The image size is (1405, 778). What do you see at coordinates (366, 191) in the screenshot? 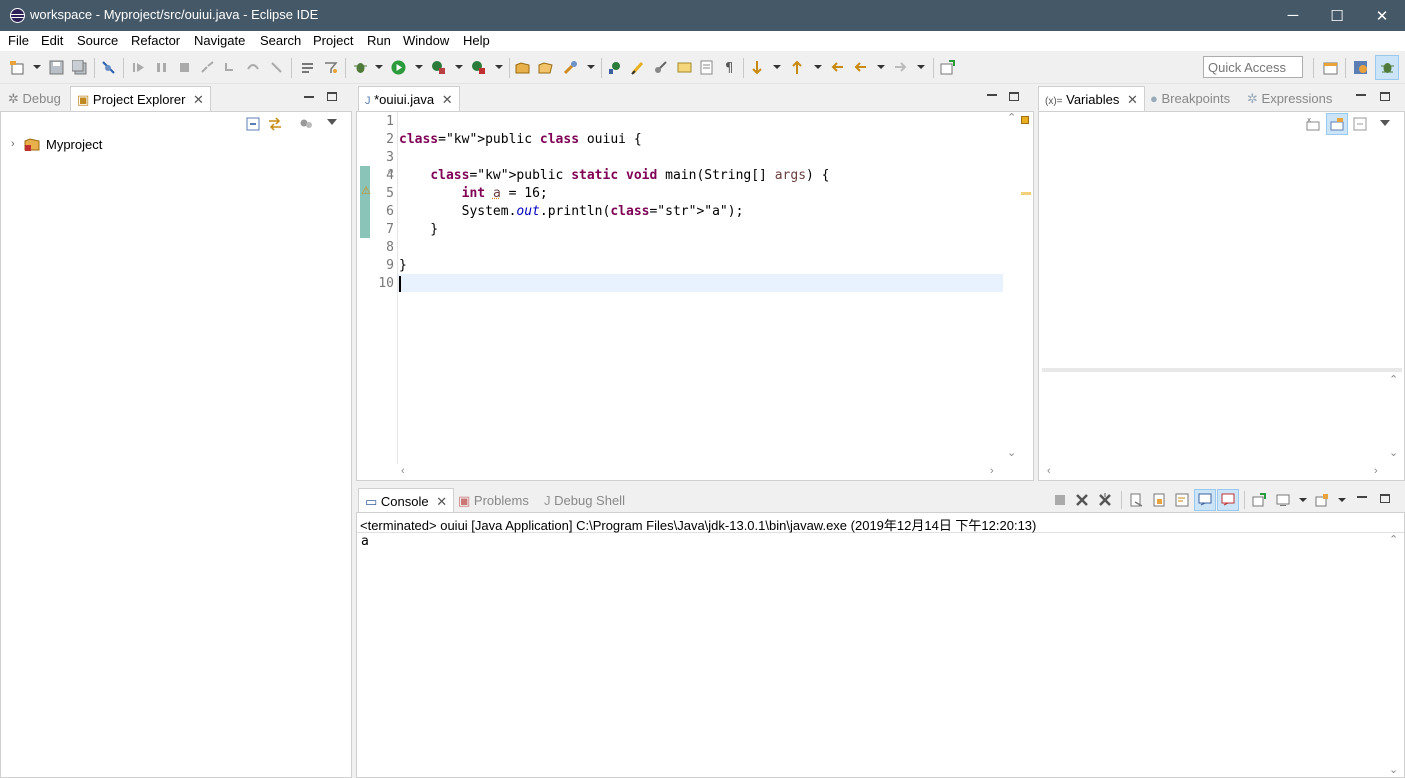
I see `warning-lightbulb-icon: ⚠` at bounding box center [366, 191].